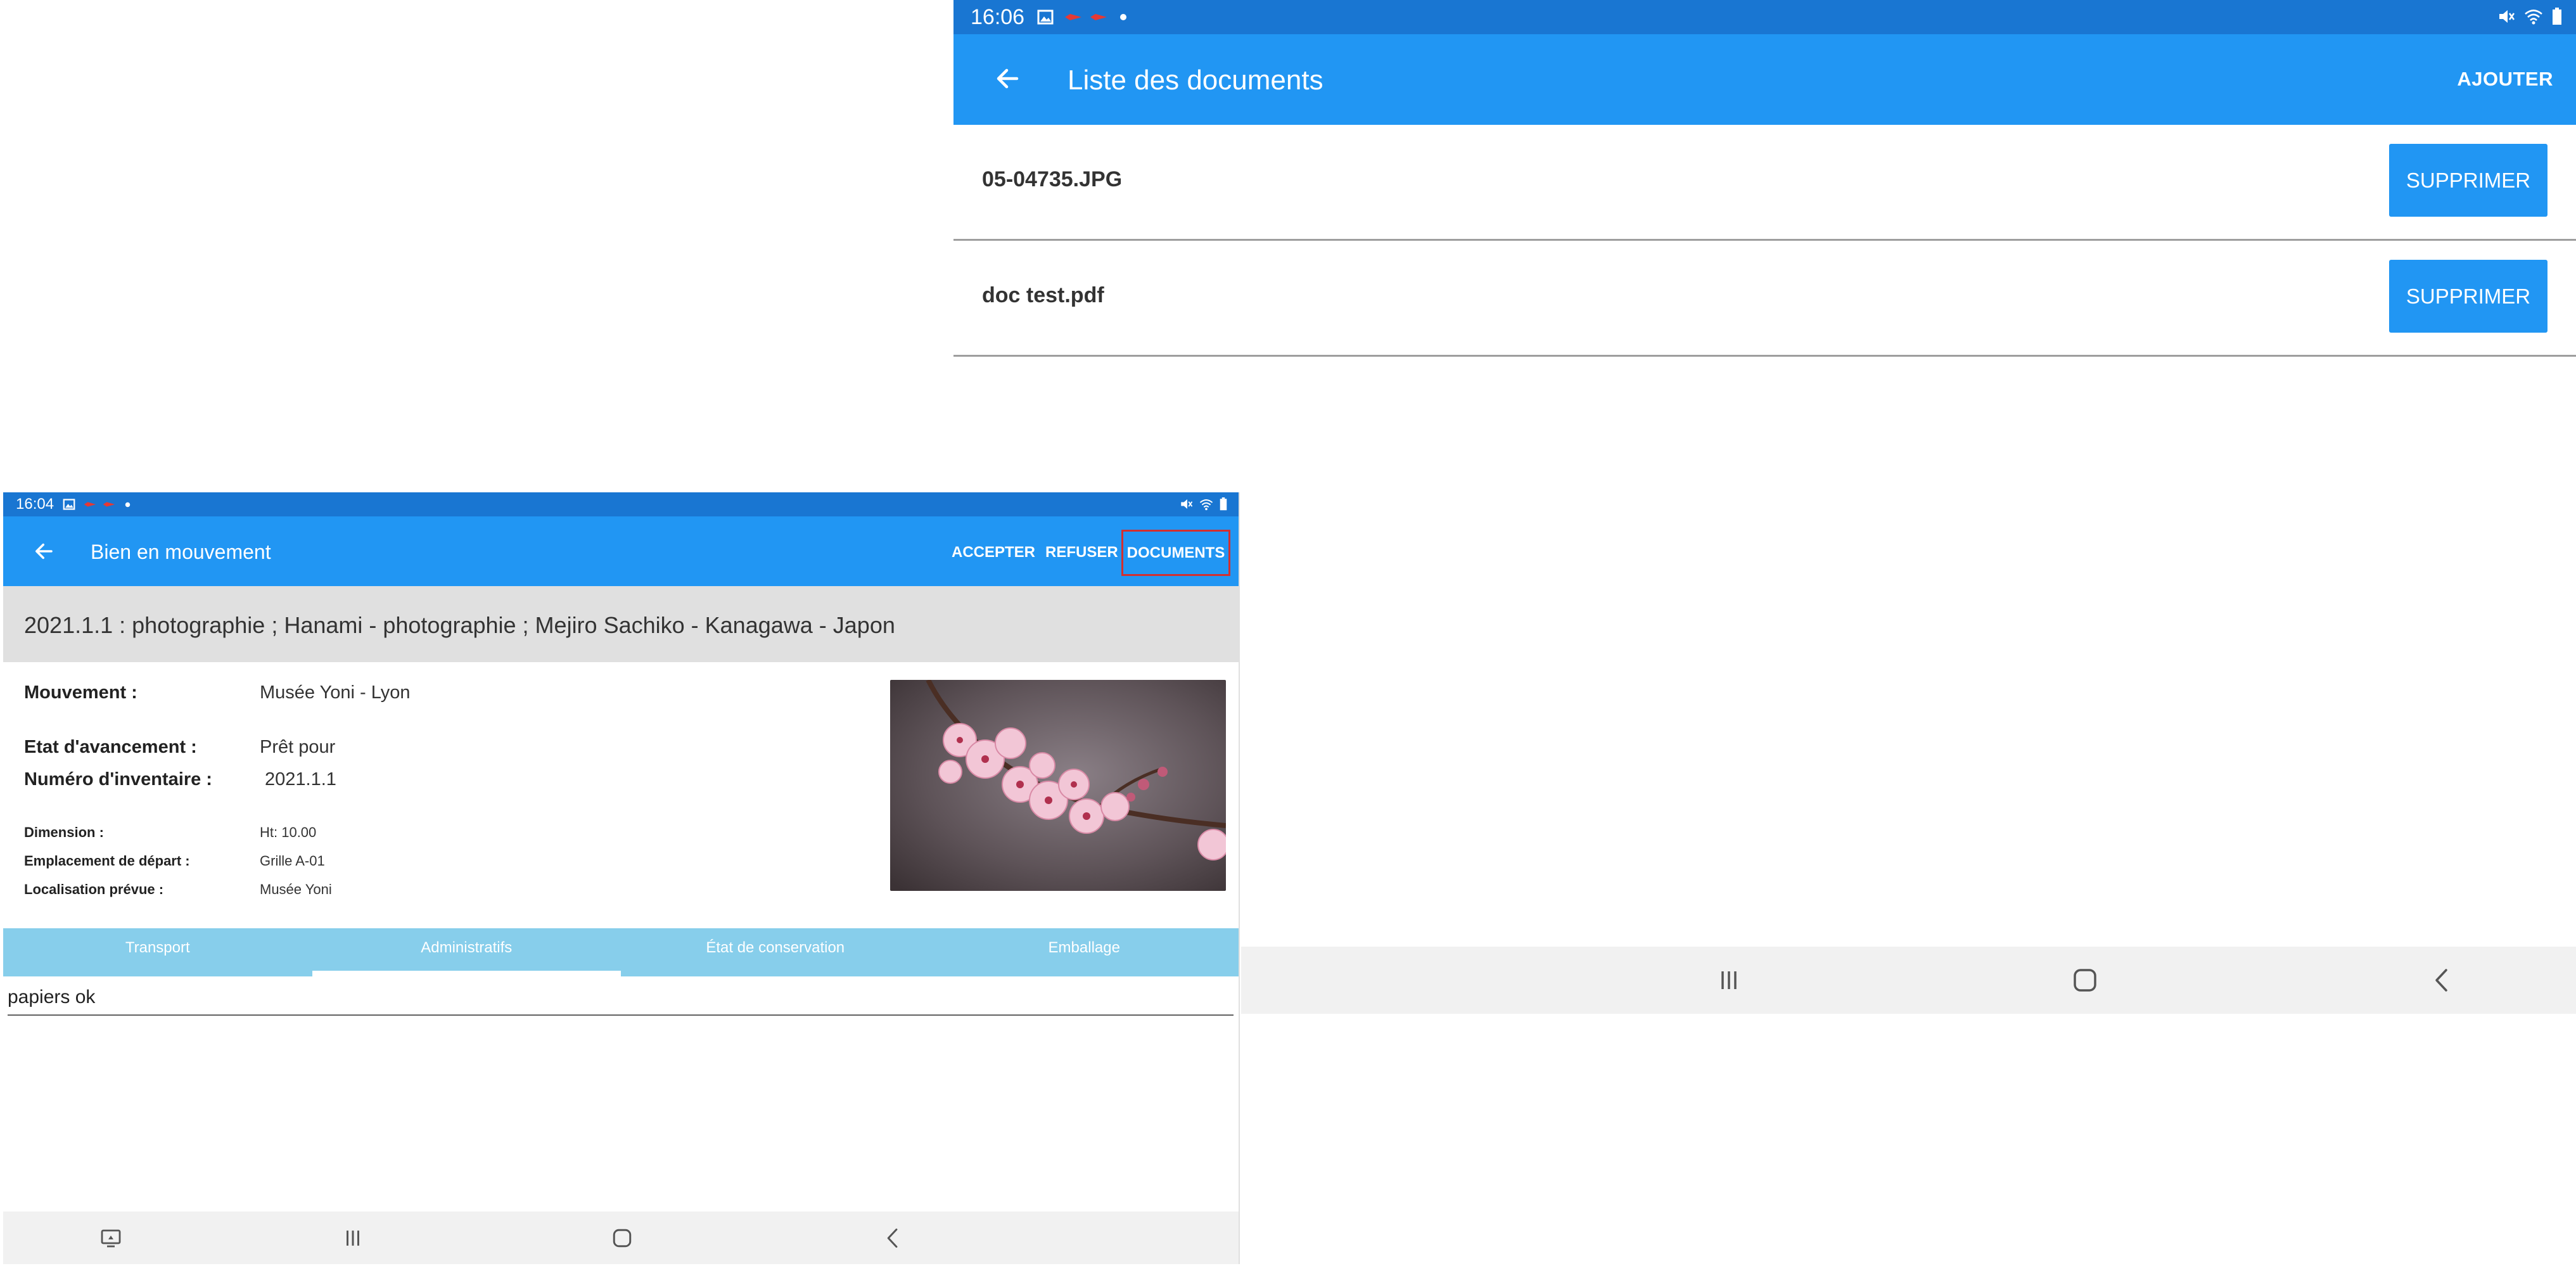 The image size is (2576, 1266). I want to click on add-button: AJOUTER, so click(2505, 79).